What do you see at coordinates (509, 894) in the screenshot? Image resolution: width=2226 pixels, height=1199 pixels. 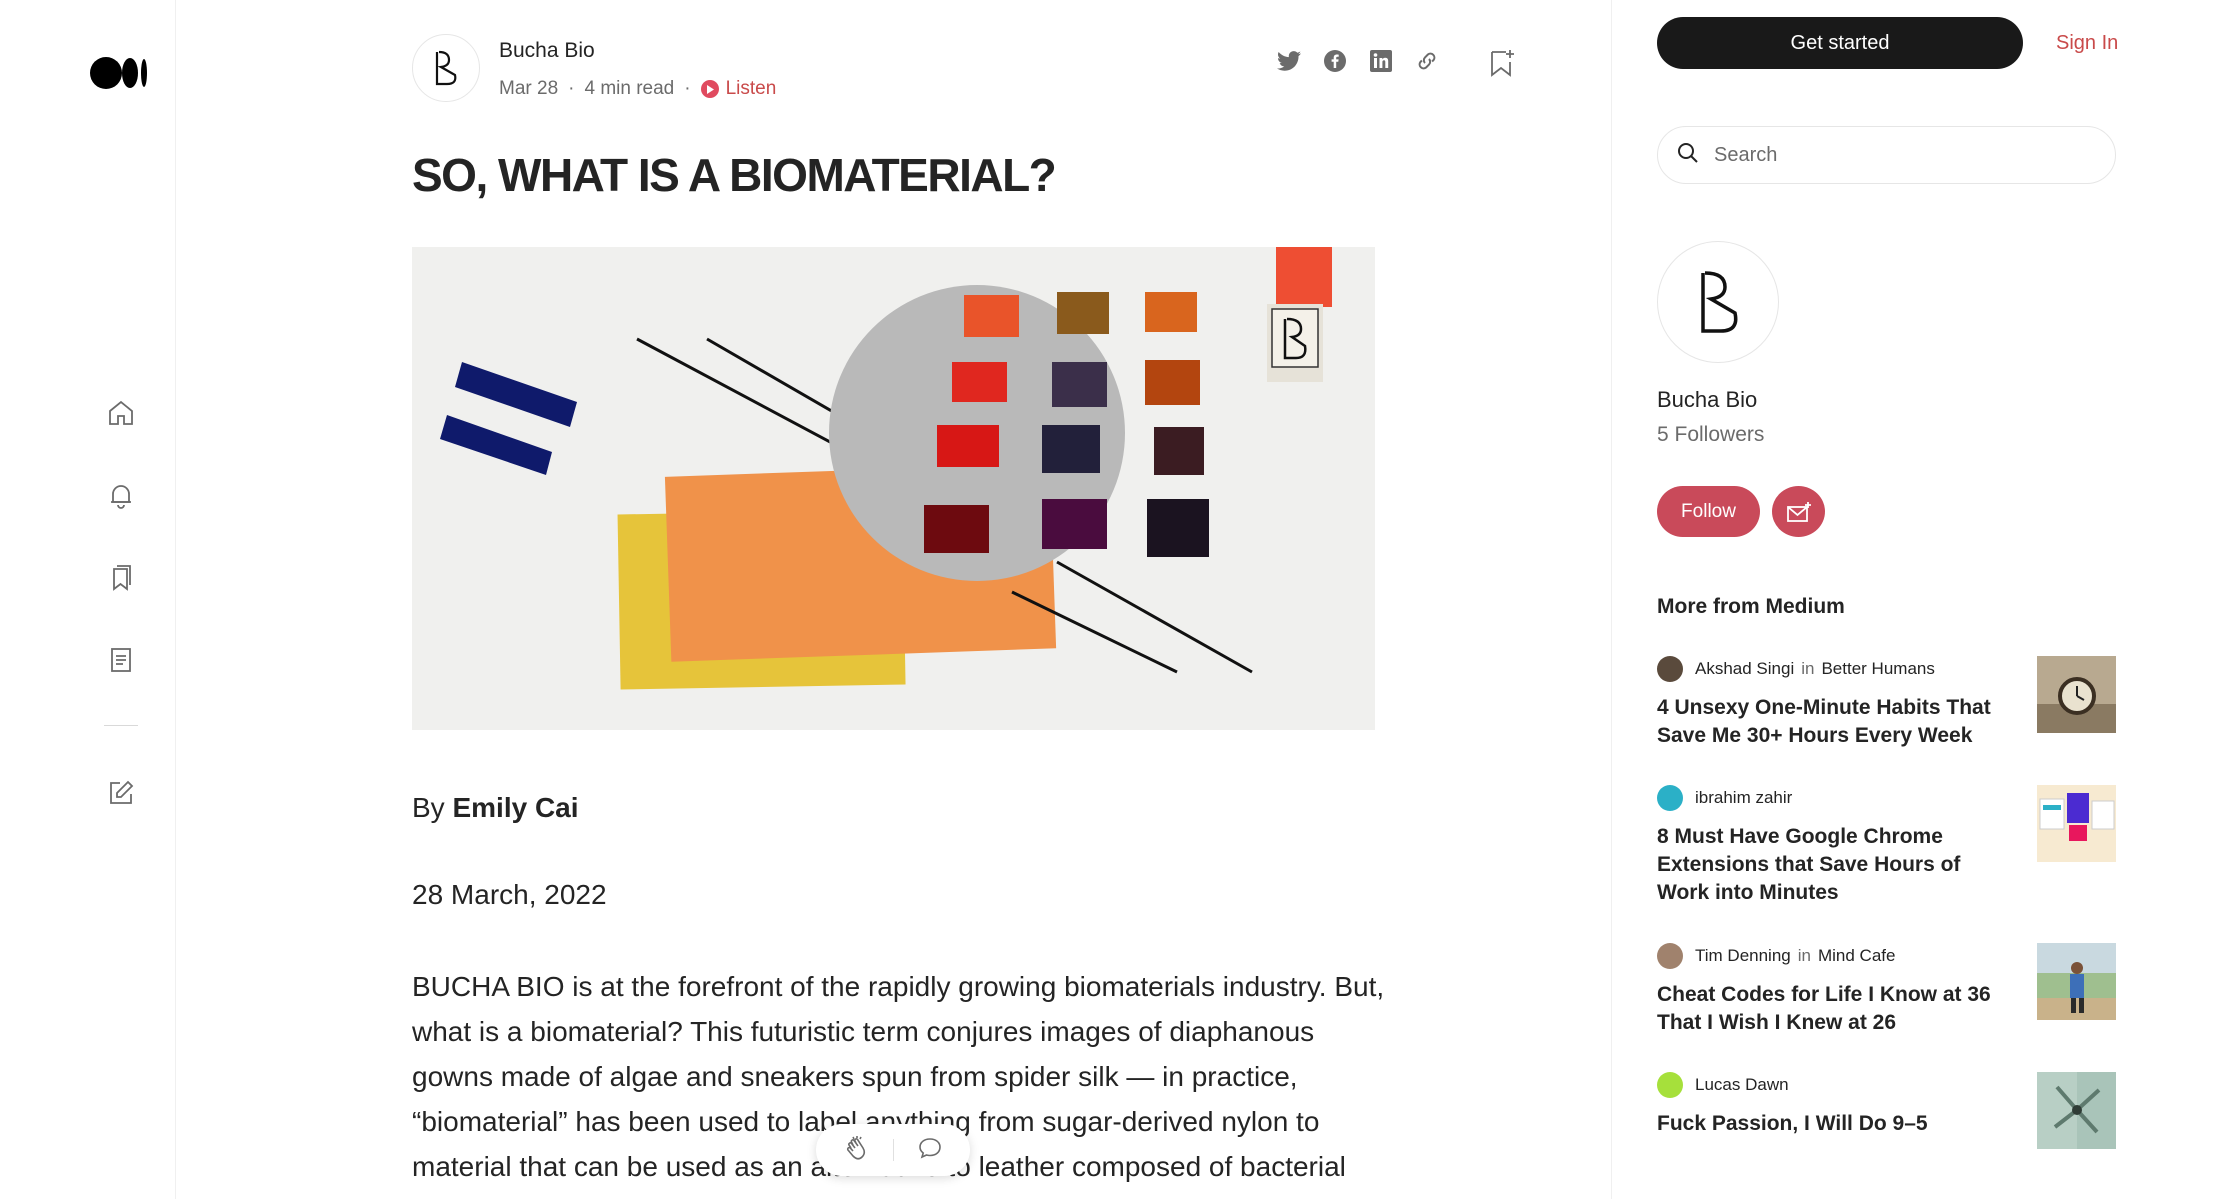 I see `article-date-line: 28 March, 2022` at bounding box center [509, 894].